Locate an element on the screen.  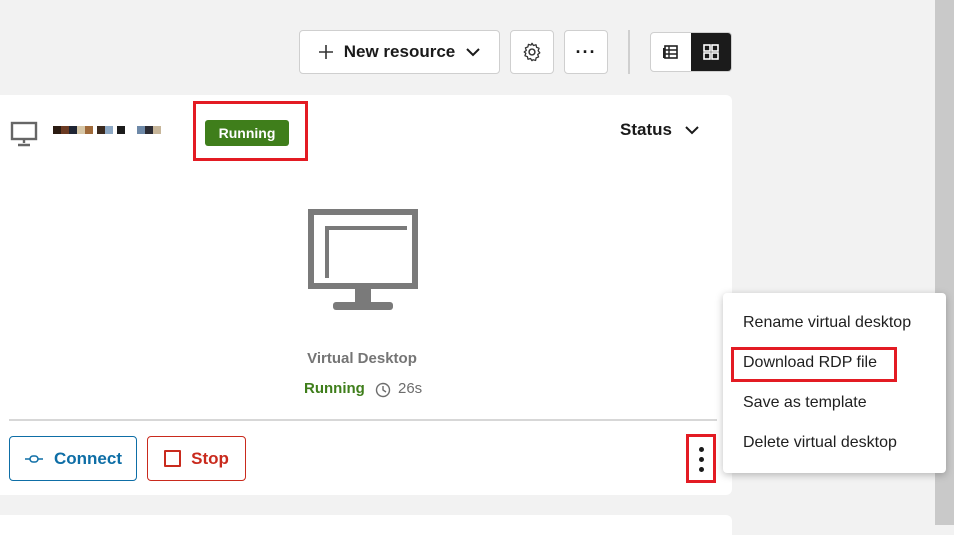
view-toggle is located at coordinates (691, 52).